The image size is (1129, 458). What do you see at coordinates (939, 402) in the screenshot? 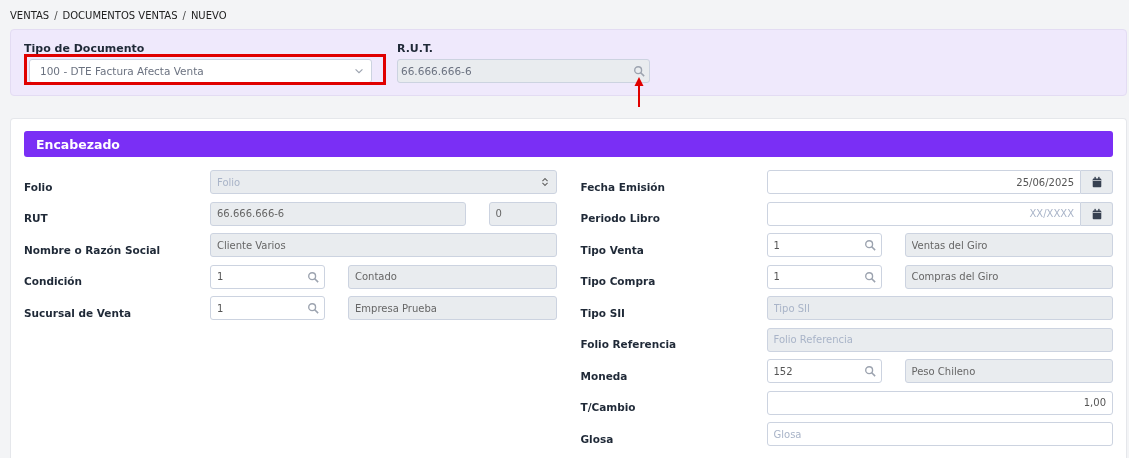
I see `input-field: 1,00` at bounding box center [939, 402].